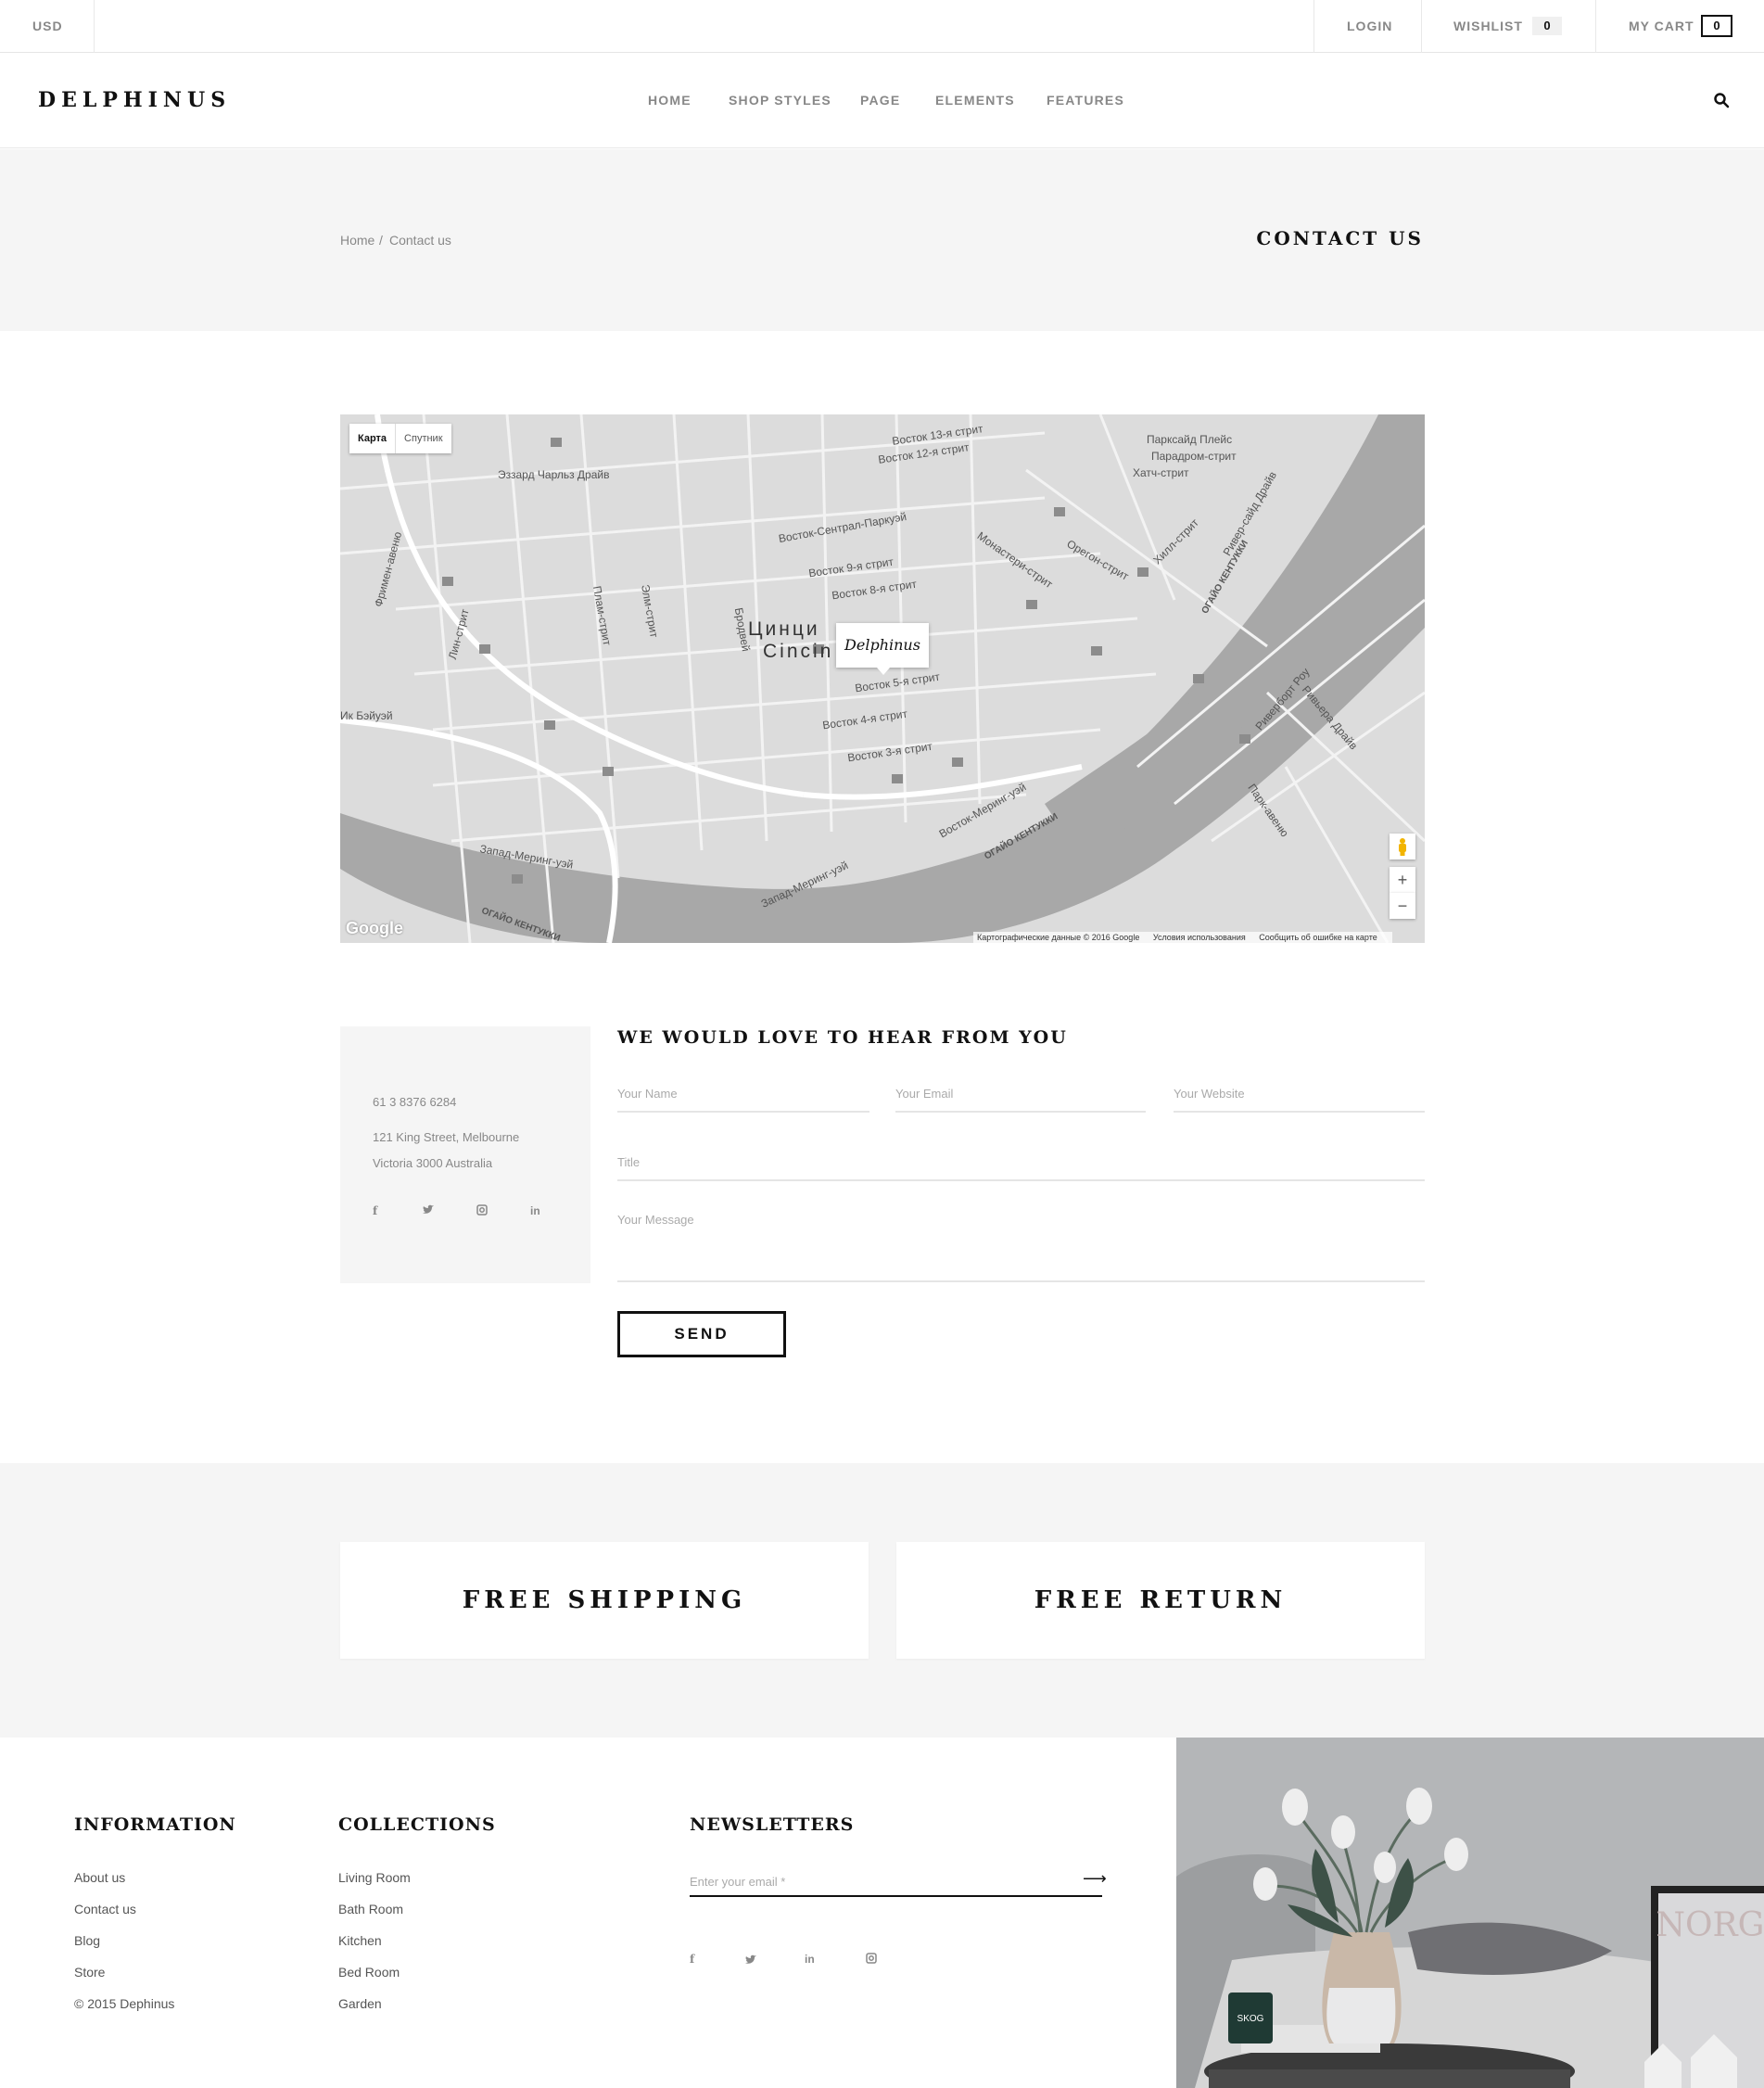 The image size is (1764, 2088). I want to click on map-type-map: Карта, so click(373, 438).